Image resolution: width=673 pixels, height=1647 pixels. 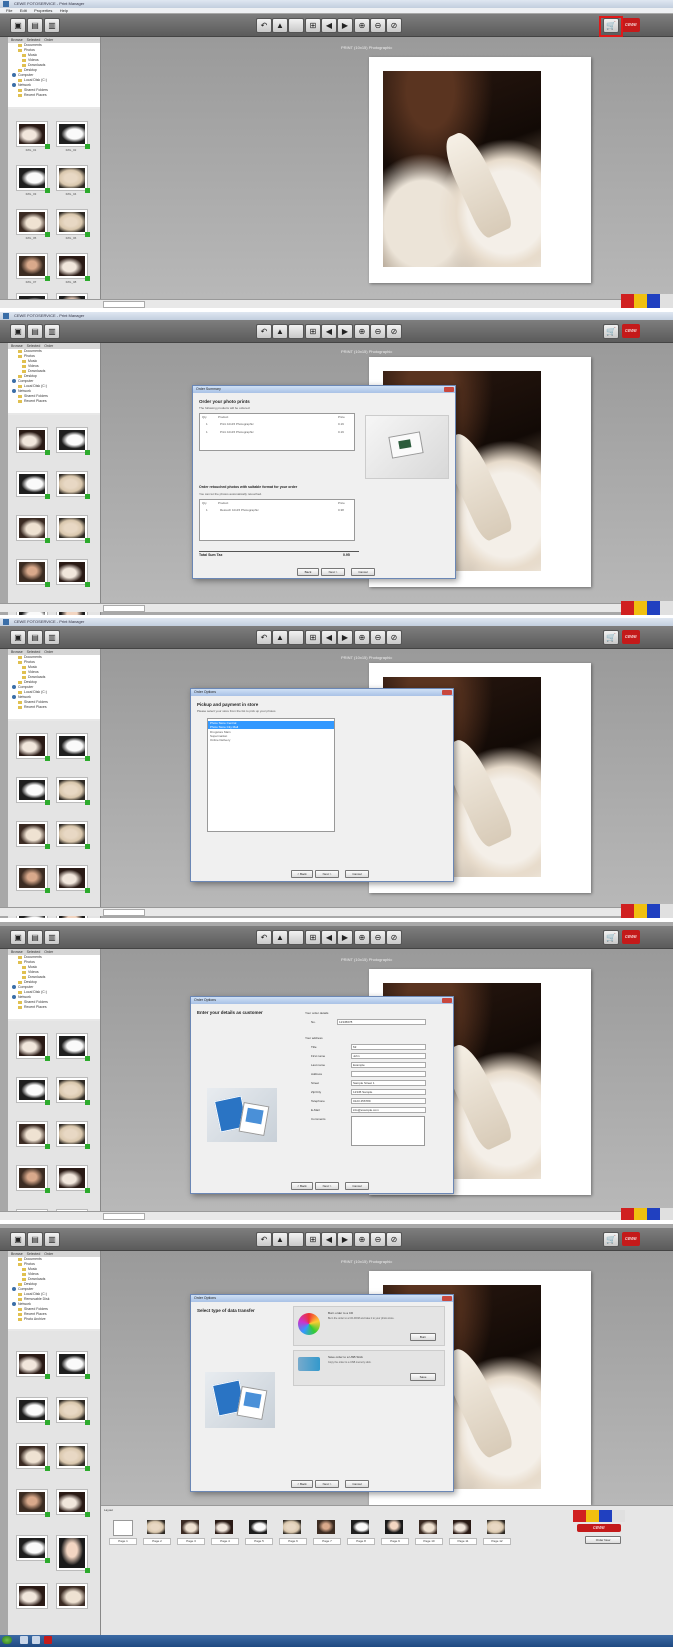 What do you see at coordinates (361, 1531) in the screenshot?
I see `layout-option: Page 8` at bounding box center [361, 1531].